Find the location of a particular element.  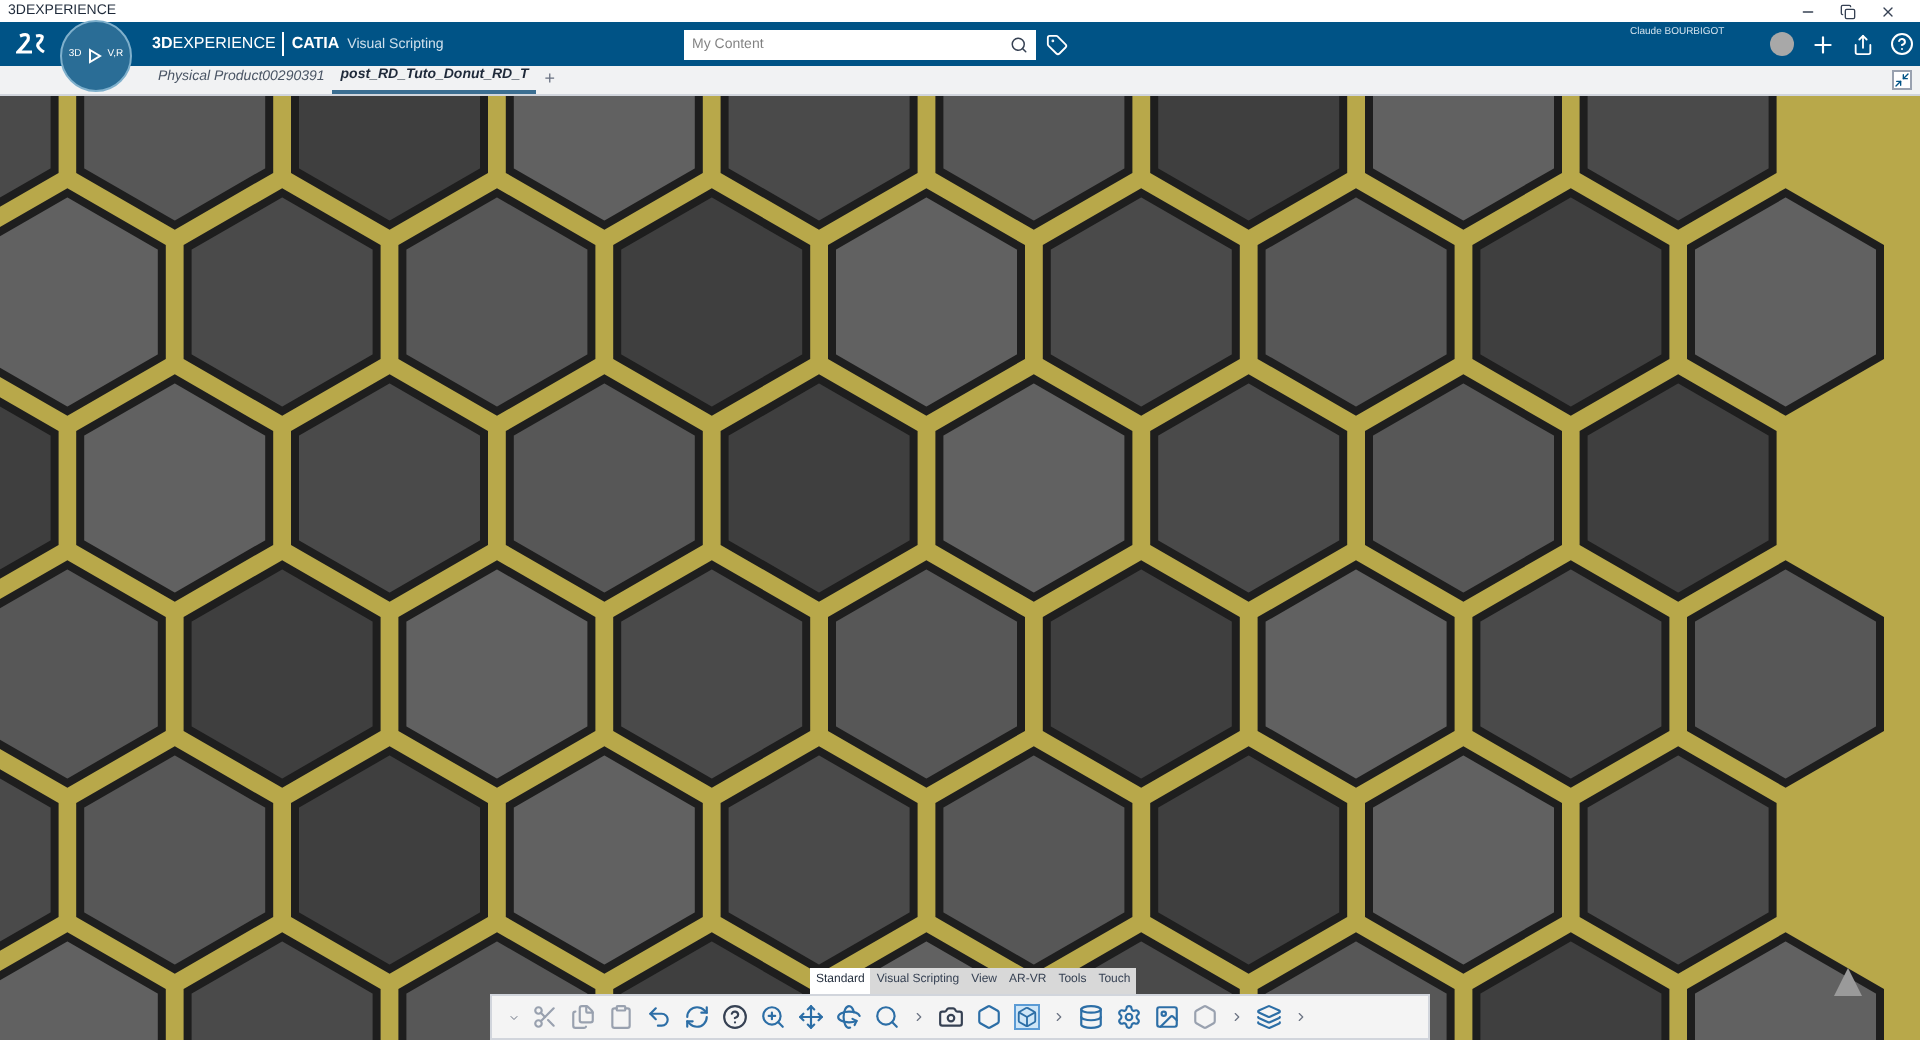

pan-icon is located at coordinates (811, 1017).